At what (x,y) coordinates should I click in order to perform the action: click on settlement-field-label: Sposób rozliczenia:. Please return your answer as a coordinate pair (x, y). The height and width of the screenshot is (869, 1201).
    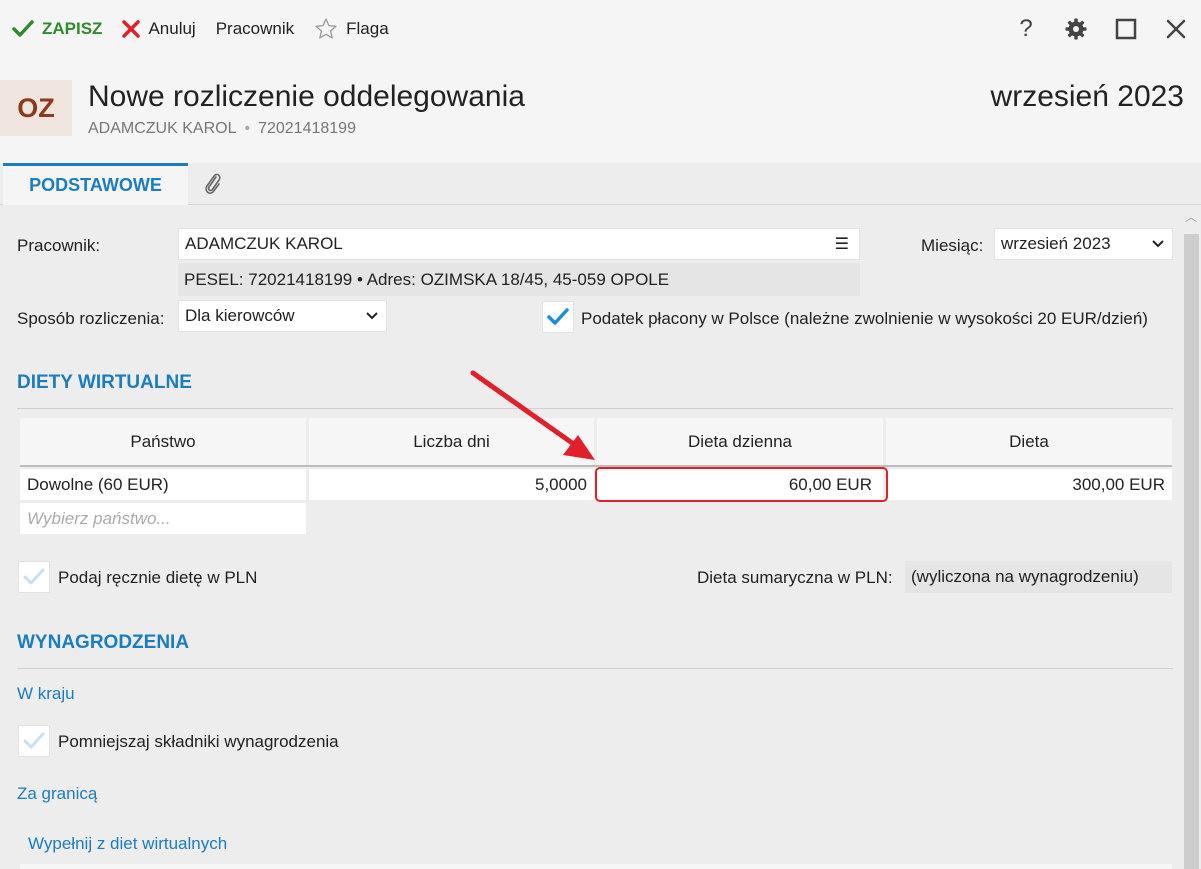
    Looking at the image, I should click on (91, 318).